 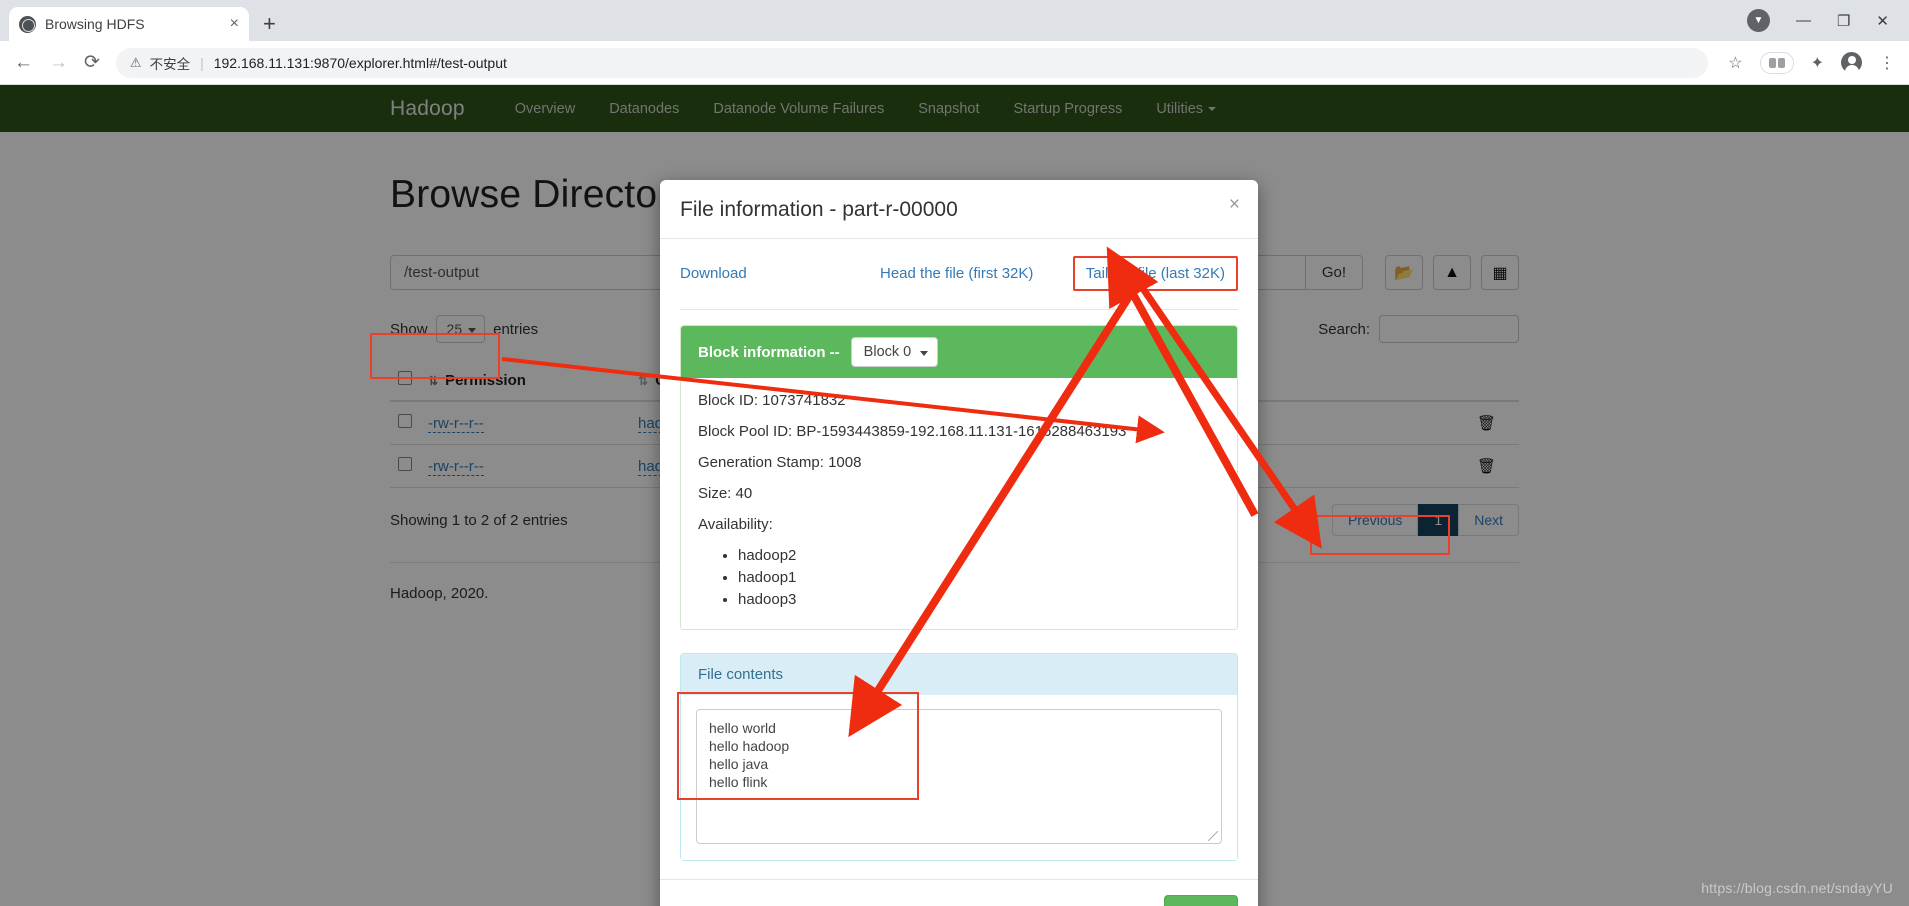 I want to click on availability-label: Availability:, so click(x=735, y=524).